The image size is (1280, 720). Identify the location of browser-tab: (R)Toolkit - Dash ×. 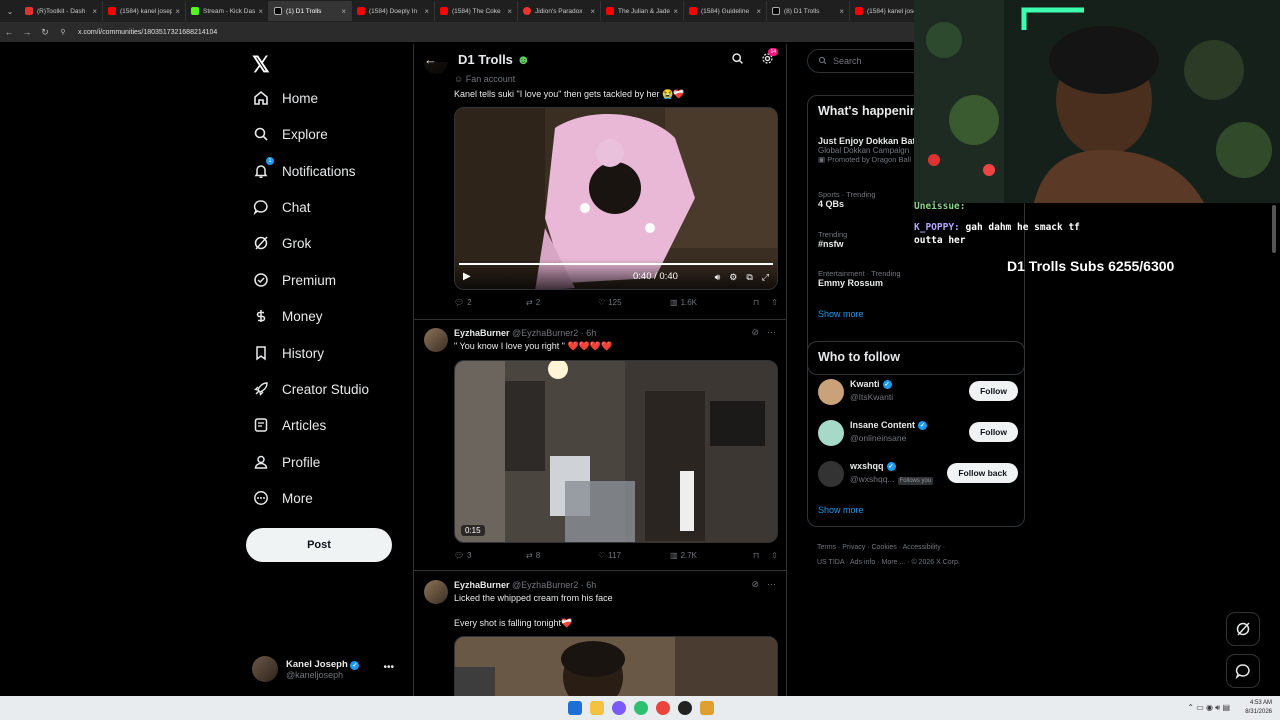
(61, 11).